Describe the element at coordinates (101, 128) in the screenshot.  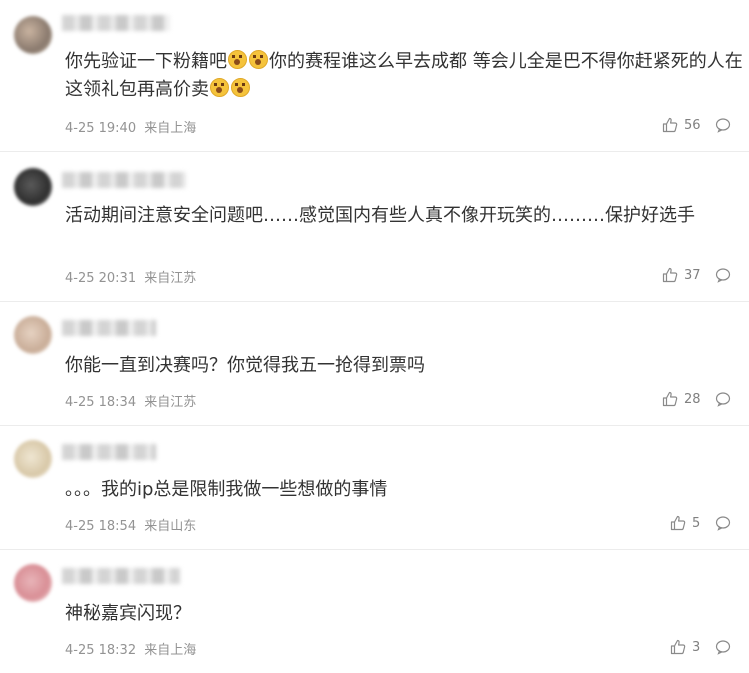
I see `comment-time: 4-25 19:40` at that location.